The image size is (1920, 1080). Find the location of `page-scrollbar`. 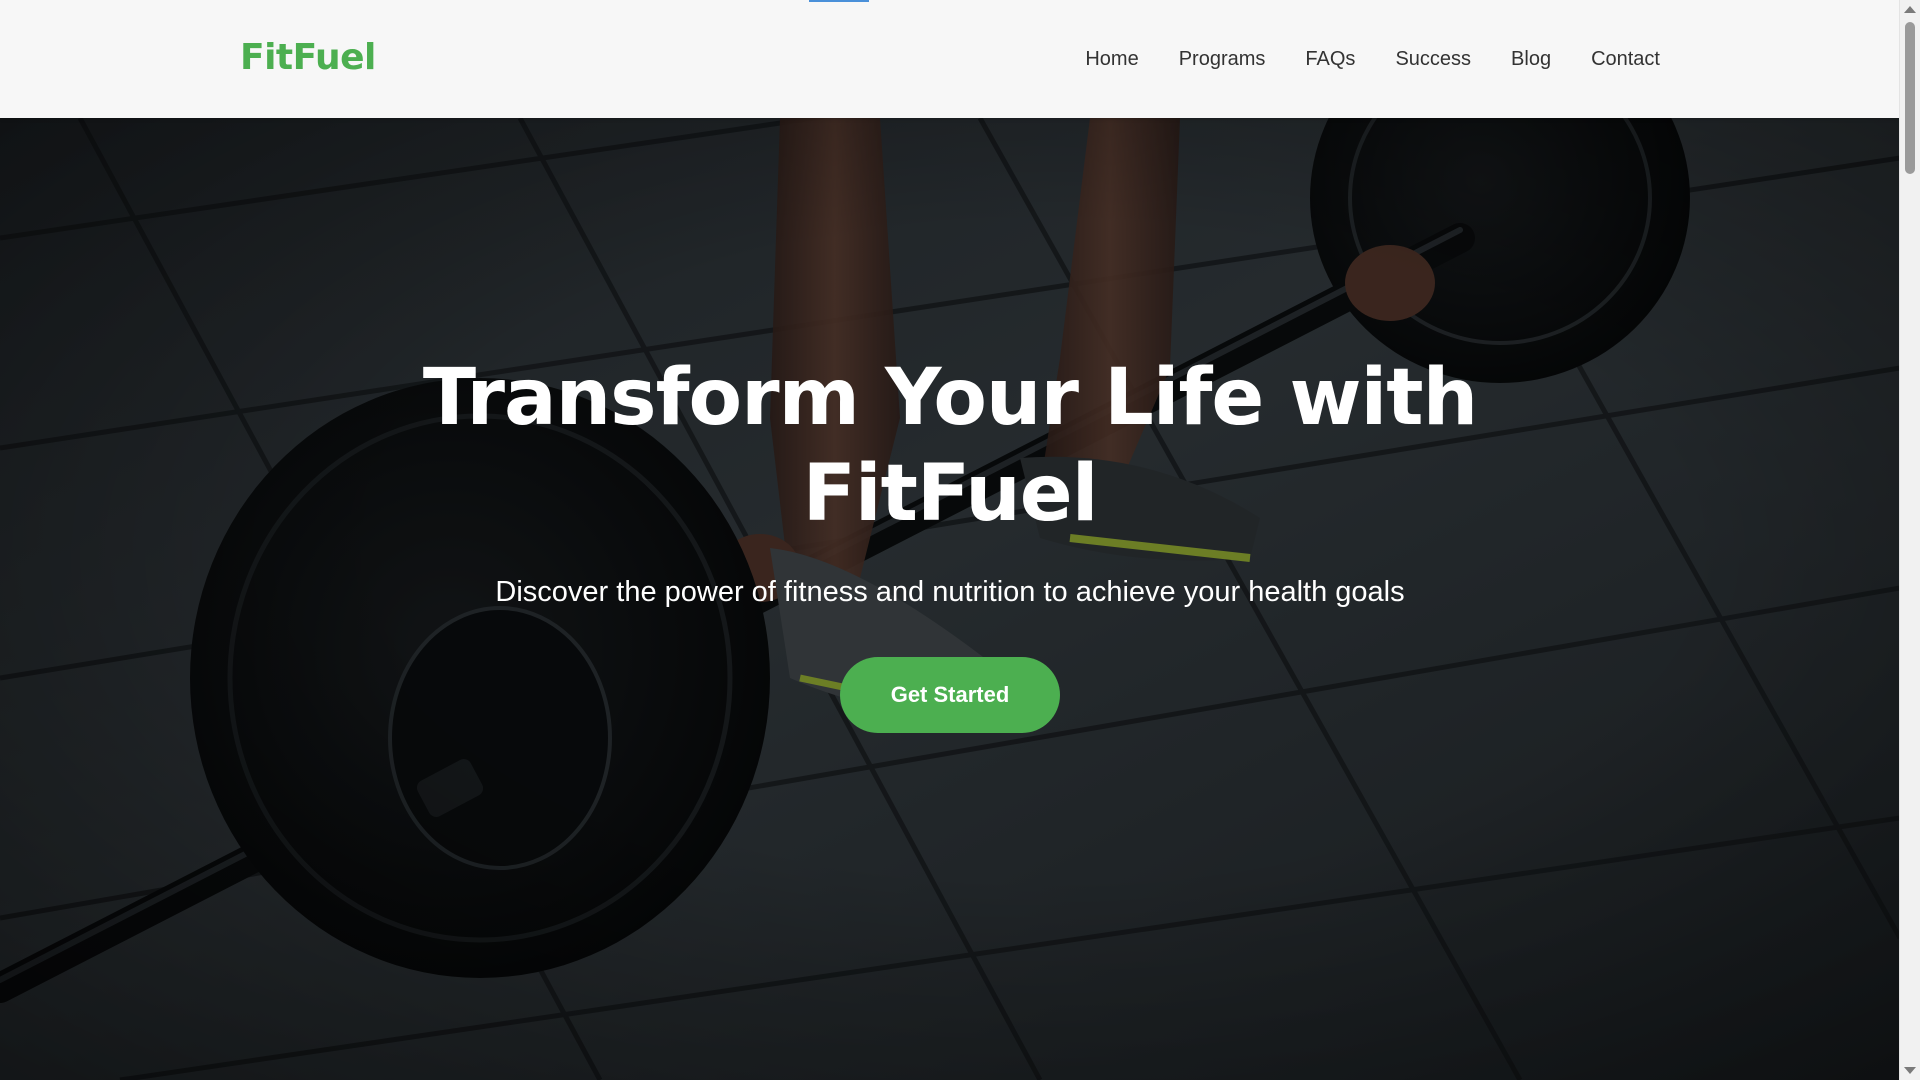

page-scrollbar is located at coordinates (1909, 540).